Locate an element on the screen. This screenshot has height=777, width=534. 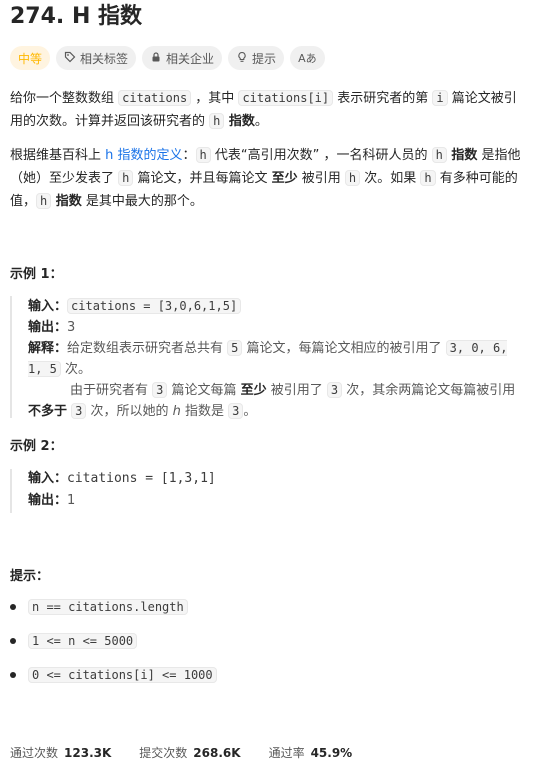
list-item: 1 <= n <= 5000 is located at coordinates (113, 647).